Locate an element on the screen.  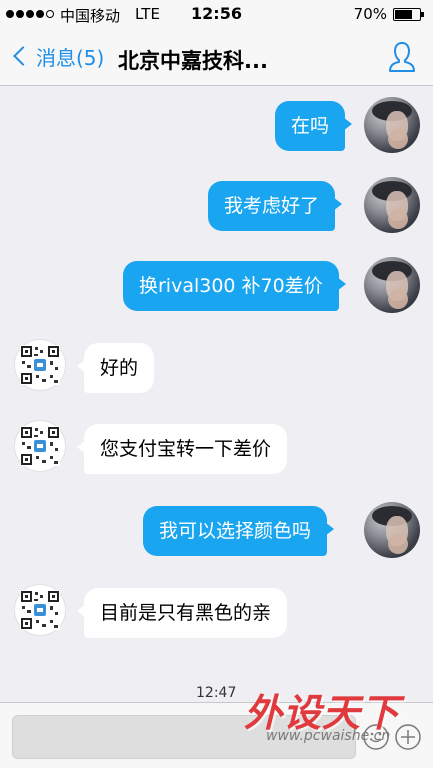
message-bubble-outgoing: 我考虑好了 is located at coordinates (275, 206).